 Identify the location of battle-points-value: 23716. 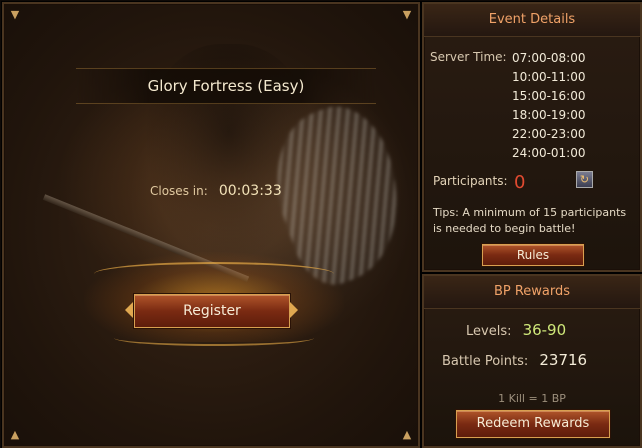
(563, 360).